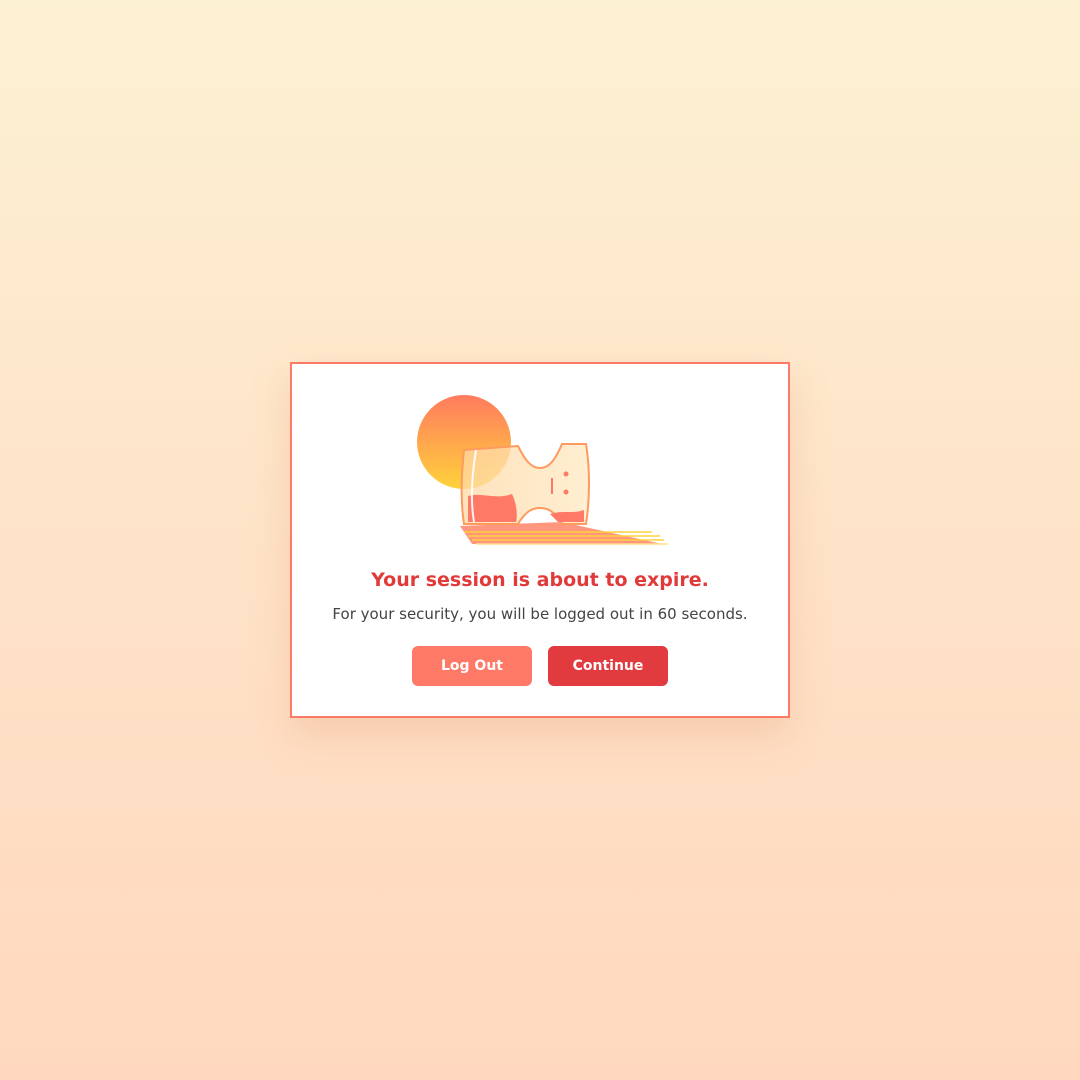 Image resolution: width=1080 pixels, height=1080 pixels. Describe the element at coordinates (540, 580) in the screenshot. I see `dialog-title: Your session is about to expire.` at that location.